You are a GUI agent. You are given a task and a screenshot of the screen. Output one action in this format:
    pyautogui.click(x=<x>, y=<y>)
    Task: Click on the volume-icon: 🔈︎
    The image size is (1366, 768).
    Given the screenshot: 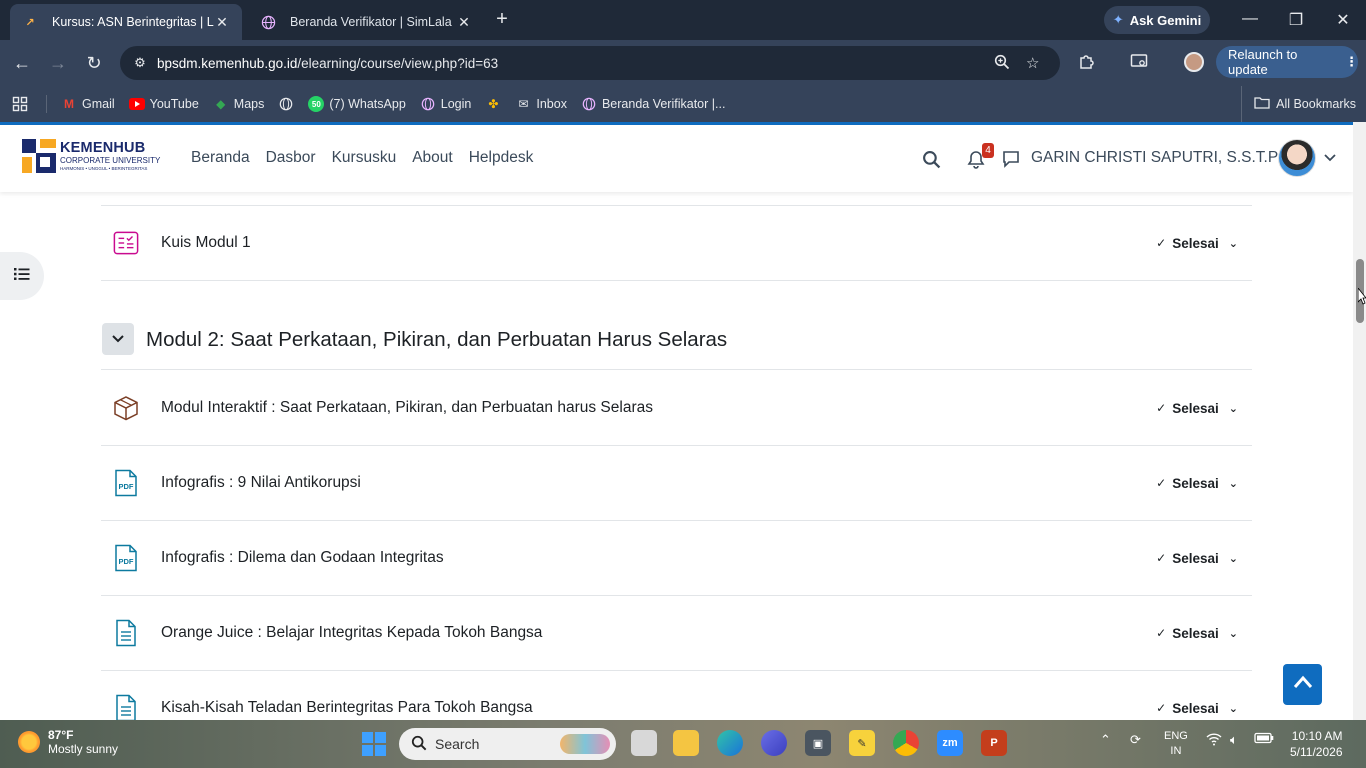 What is the action you would take?
    pyautogui.click(x=1234, y=740)
    